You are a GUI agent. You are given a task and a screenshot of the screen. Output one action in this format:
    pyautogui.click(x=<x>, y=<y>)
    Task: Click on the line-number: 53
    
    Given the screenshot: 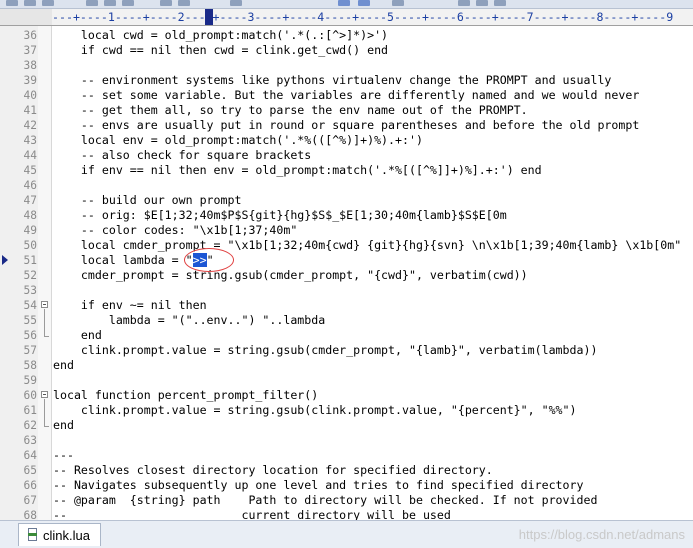 What is the action you would take?
    pyautogui.click(x=30, y=290)
    